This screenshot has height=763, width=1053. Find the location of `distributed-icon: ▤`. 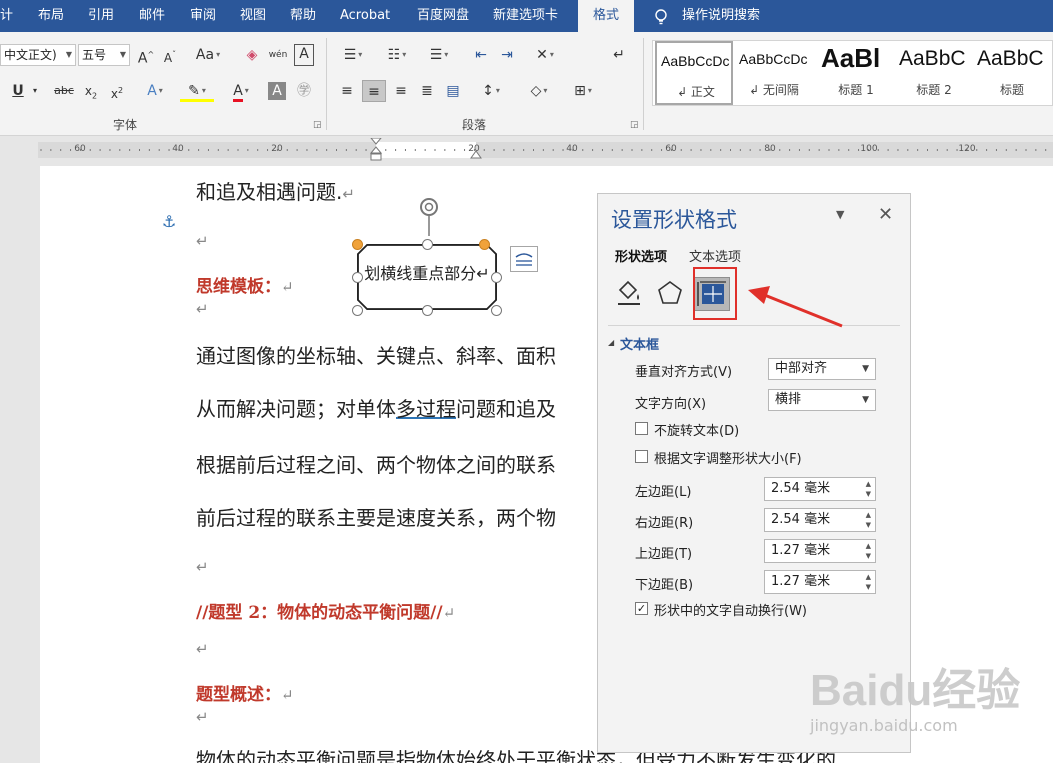

distributed-icon: ▤ is located at coordinates (453, 91).